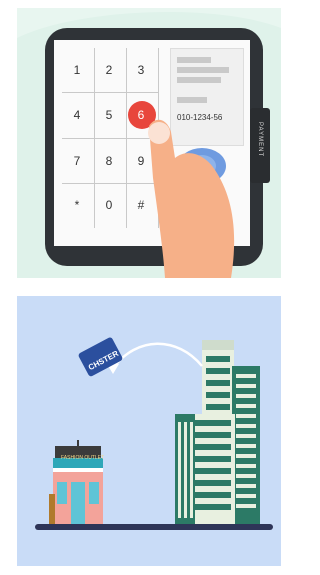 The width and height of the screenshot is (320, 575). Describe the element at coordinates (83, 458) in the screenshot. I see `shop-sign: FASHION OUTLET` at that location.